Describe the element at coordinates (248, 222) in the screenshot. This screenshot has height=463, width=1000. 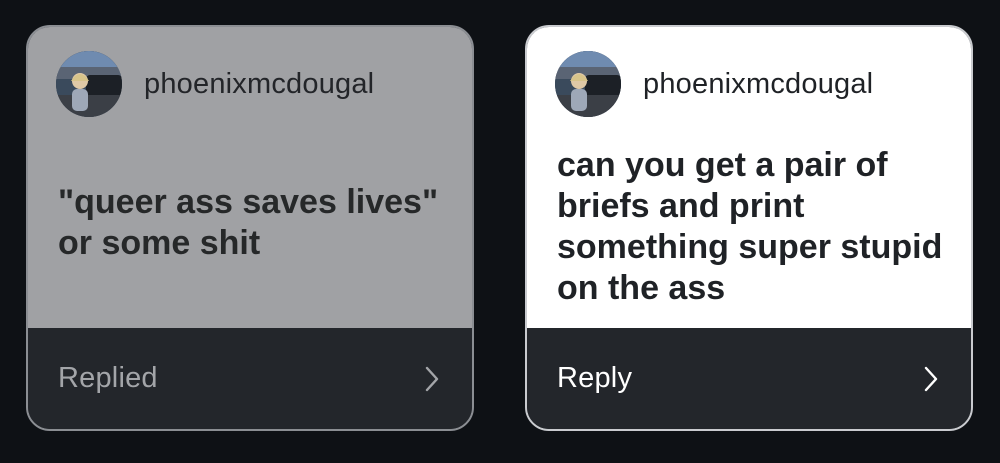
I see `question-text: "queer ass saves lives" or some shit` at that location.